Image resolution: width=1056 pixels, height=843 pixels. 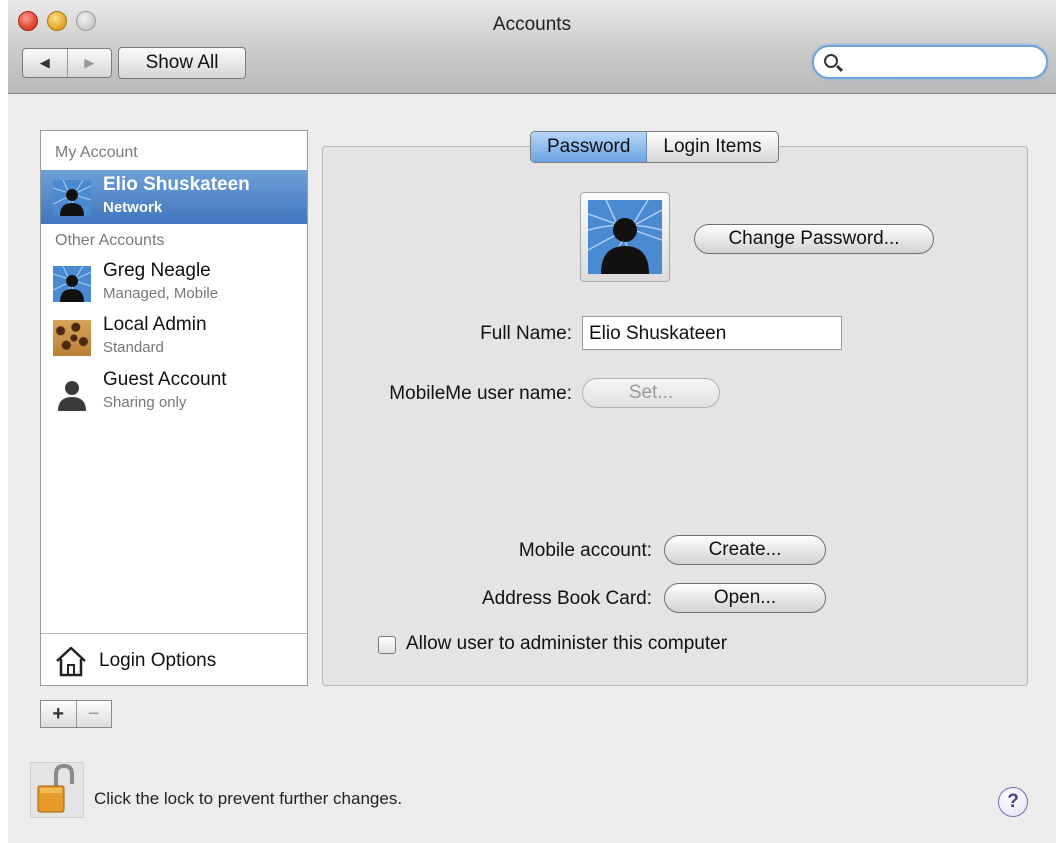 What do you see at coordinates (72, 396) in the screenshot?
I see `silhouette-avatar-icon` at bounding box center [72, 396].